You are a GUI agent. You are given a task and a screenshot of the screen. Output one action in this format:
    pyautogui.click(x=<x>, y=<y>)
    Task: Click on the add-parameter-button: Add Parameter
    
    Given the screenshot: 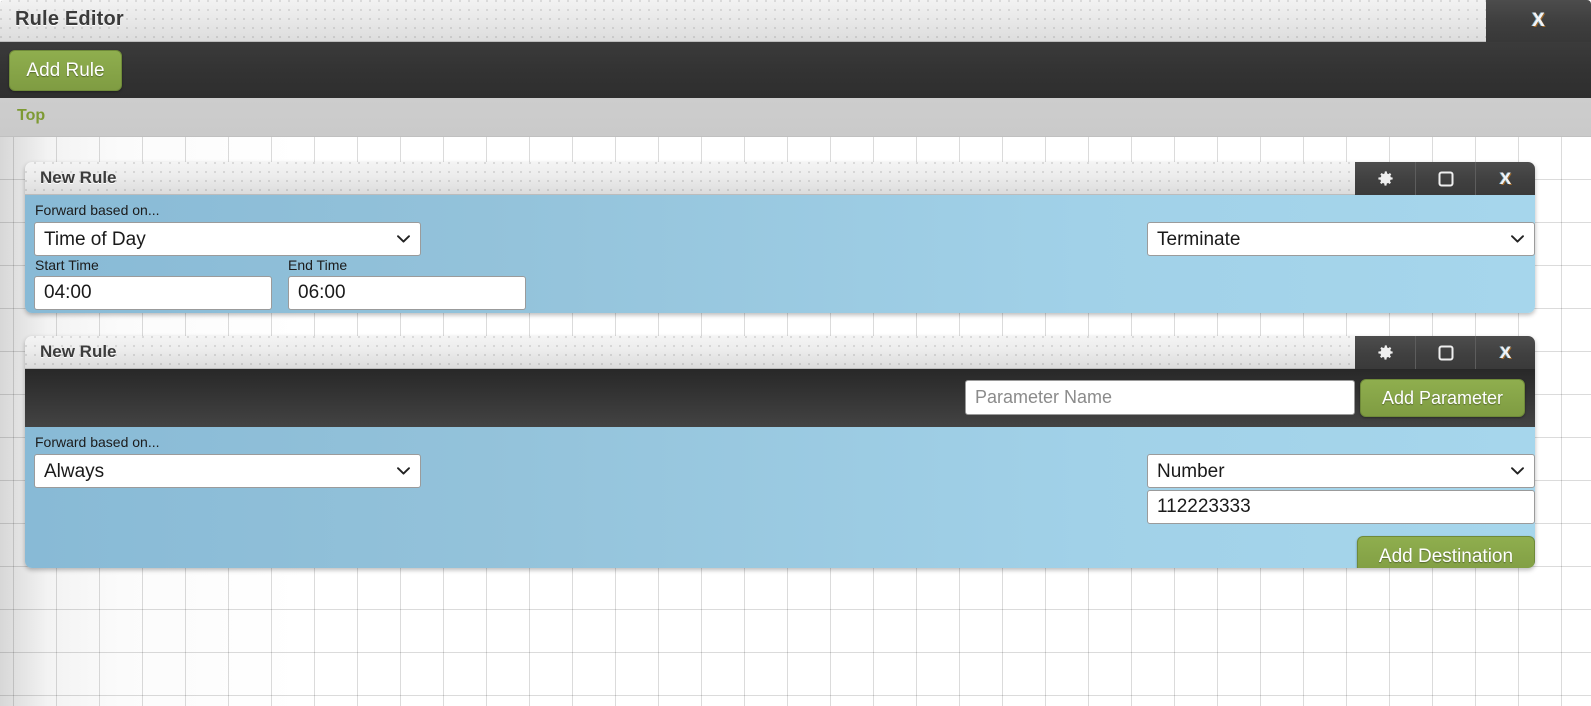 What is the action you would take?
    pyautogui.click(x=1442, y=398)
    